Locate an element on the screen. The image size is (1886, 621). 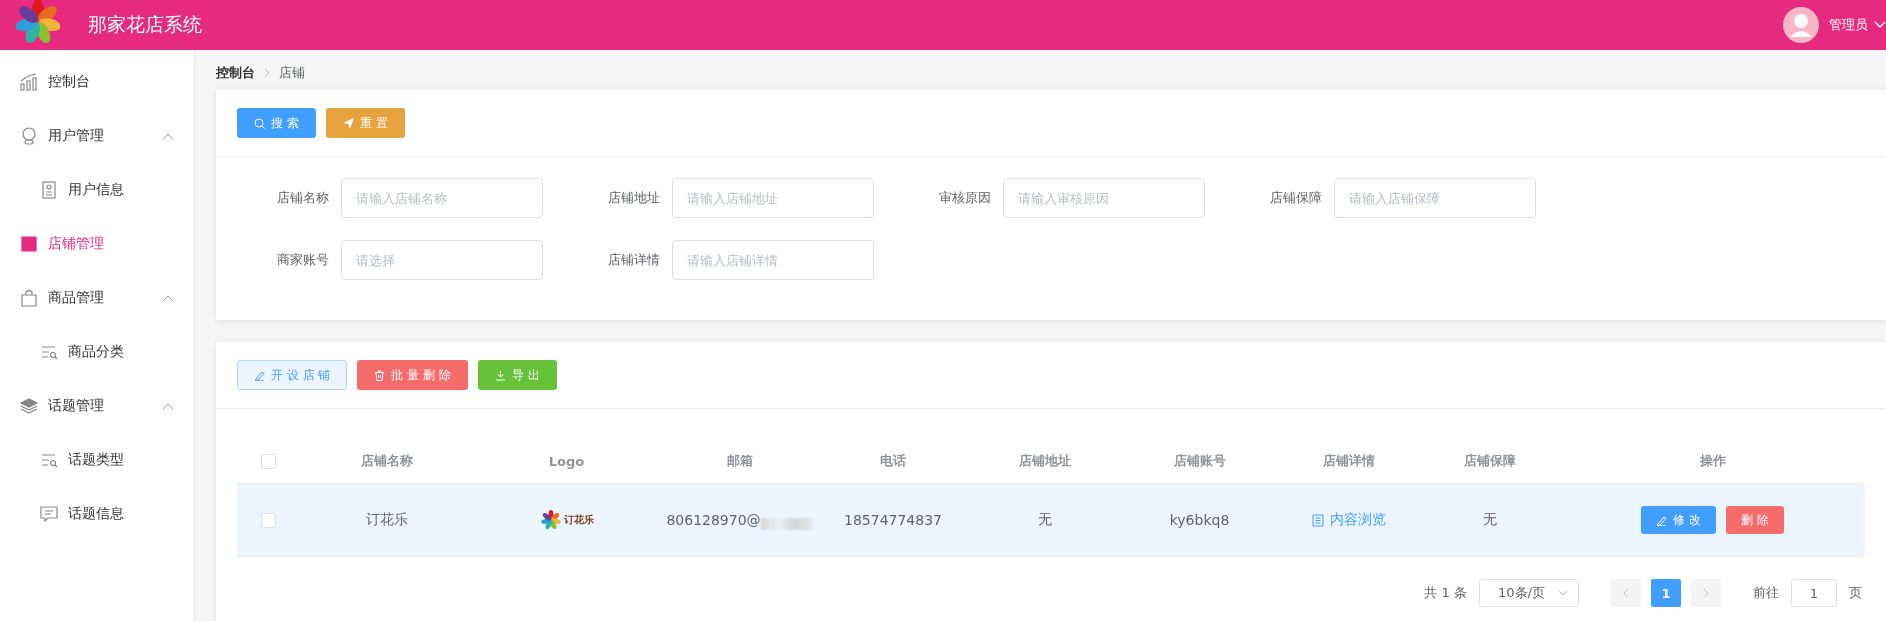
submenu-item: 商品分类 is located at coordinates (97, 352).